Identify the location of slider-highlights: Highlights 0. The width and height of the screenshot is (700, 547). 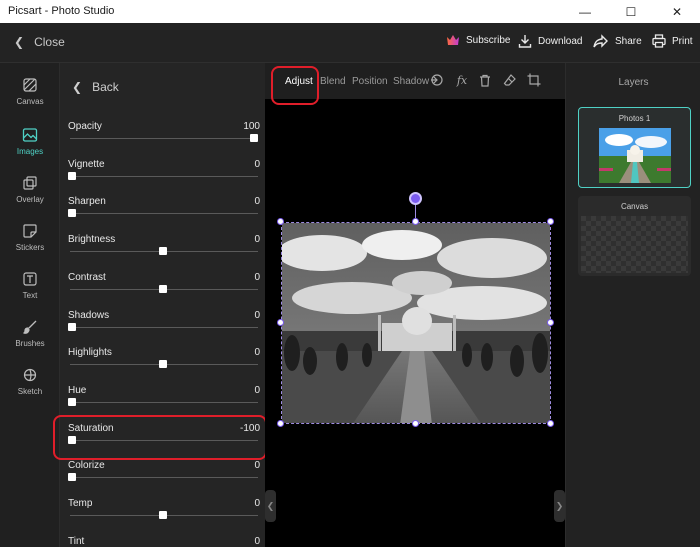
(164, 366).